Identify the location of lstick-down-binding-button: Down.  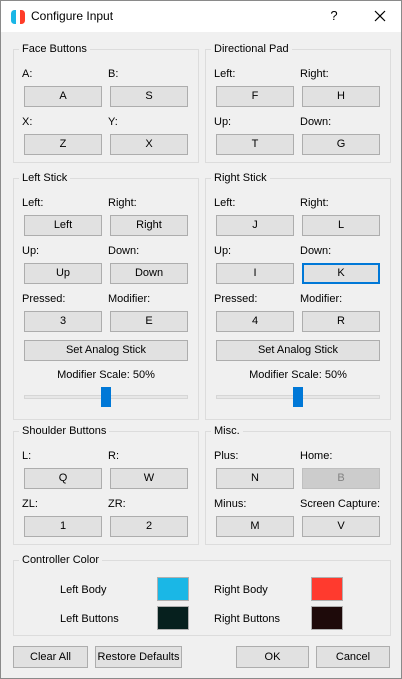
(149, 273).